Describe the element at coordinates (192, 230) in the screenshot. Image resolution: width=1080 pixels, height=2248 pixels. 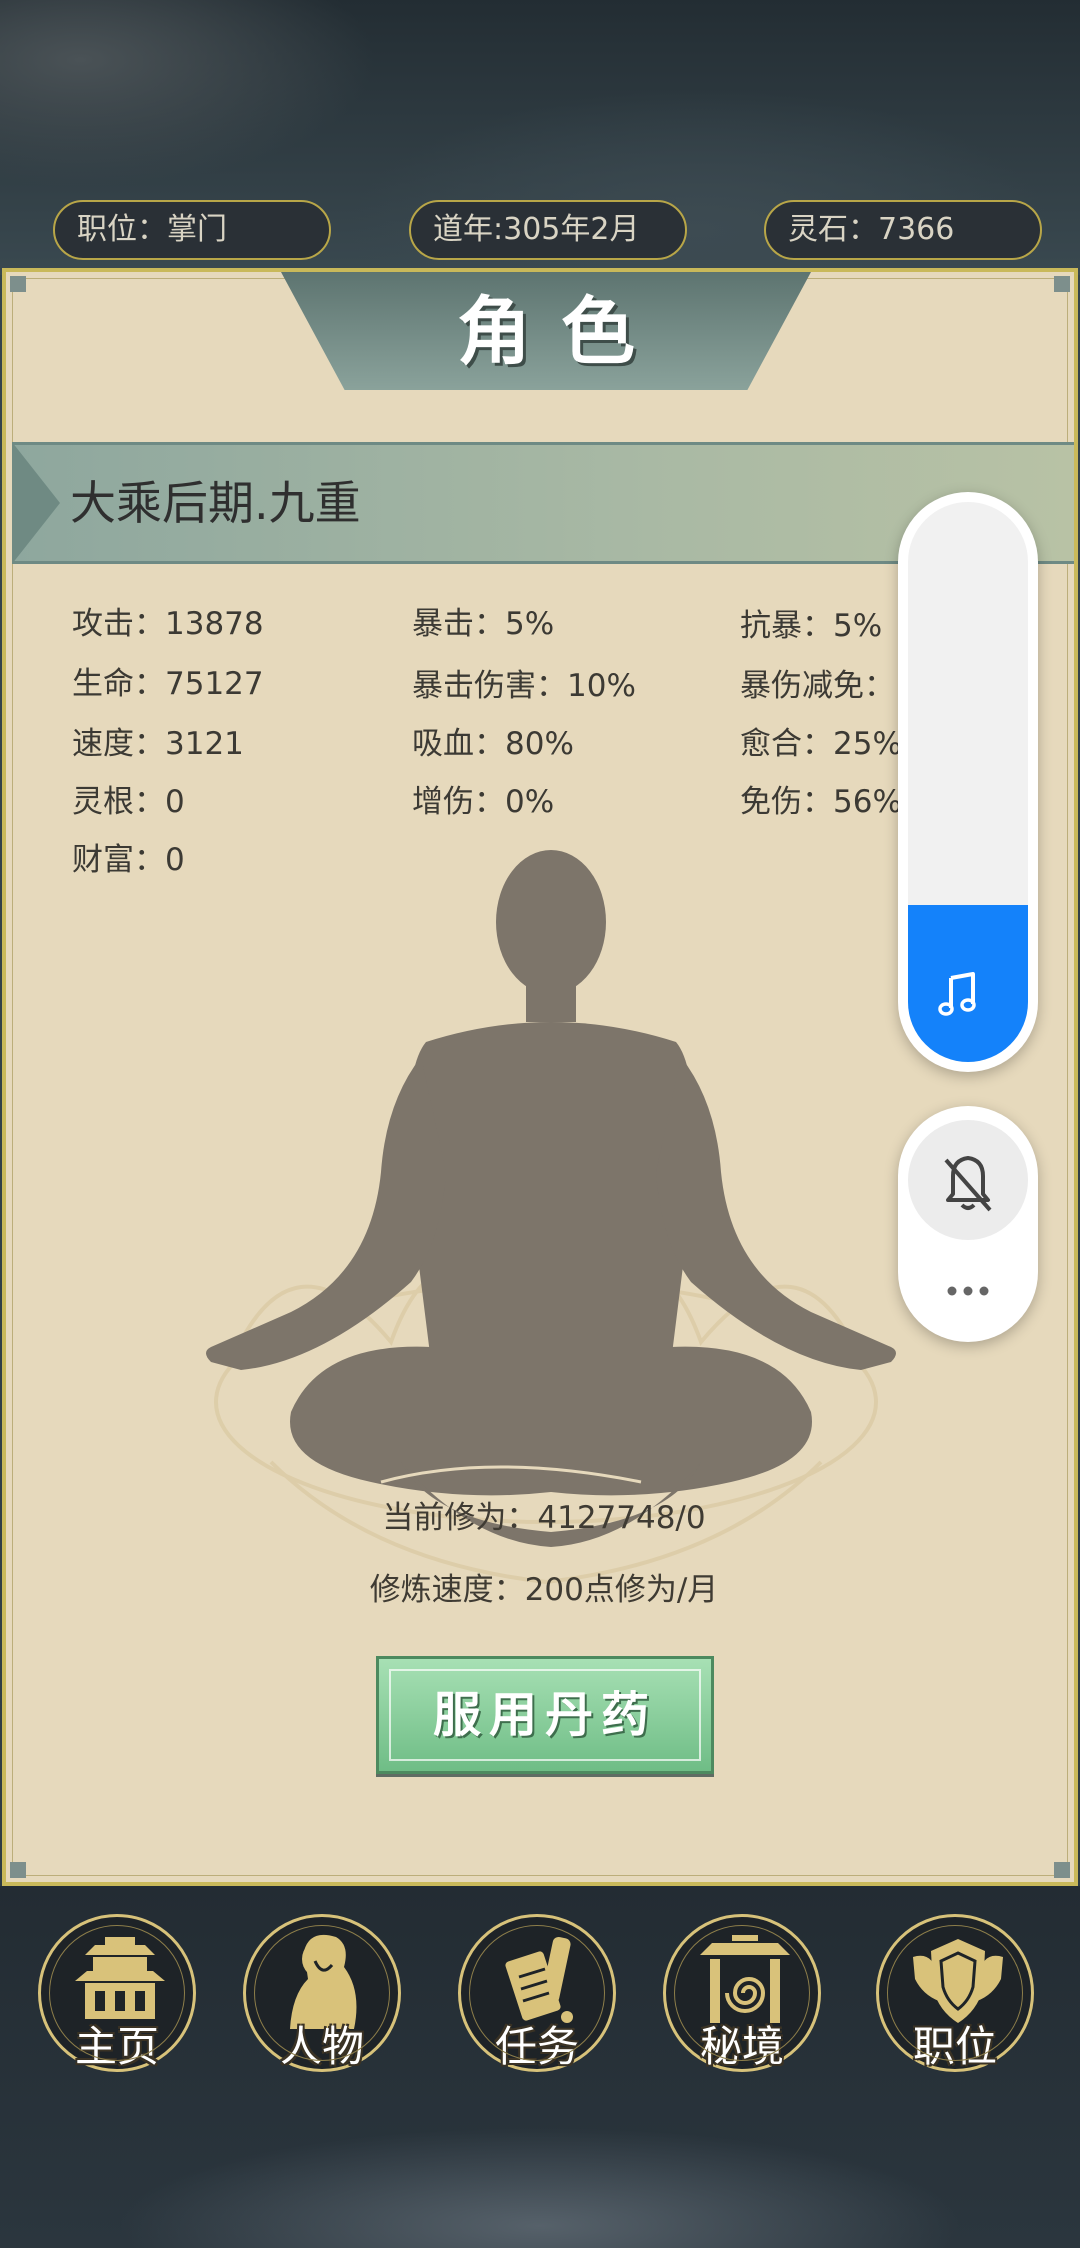
I see `position-display: 职位：掌门` at that location.